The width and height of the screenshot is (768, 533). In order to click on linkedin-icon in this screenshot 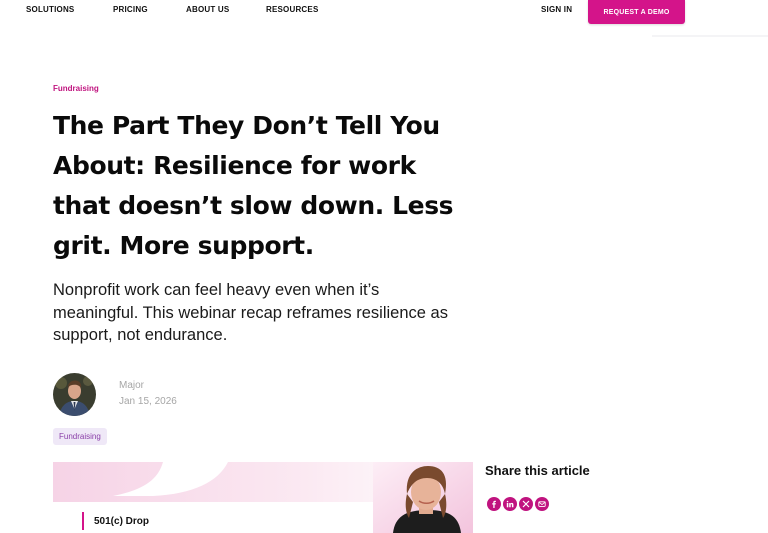, I will do `click(510, 504)`.